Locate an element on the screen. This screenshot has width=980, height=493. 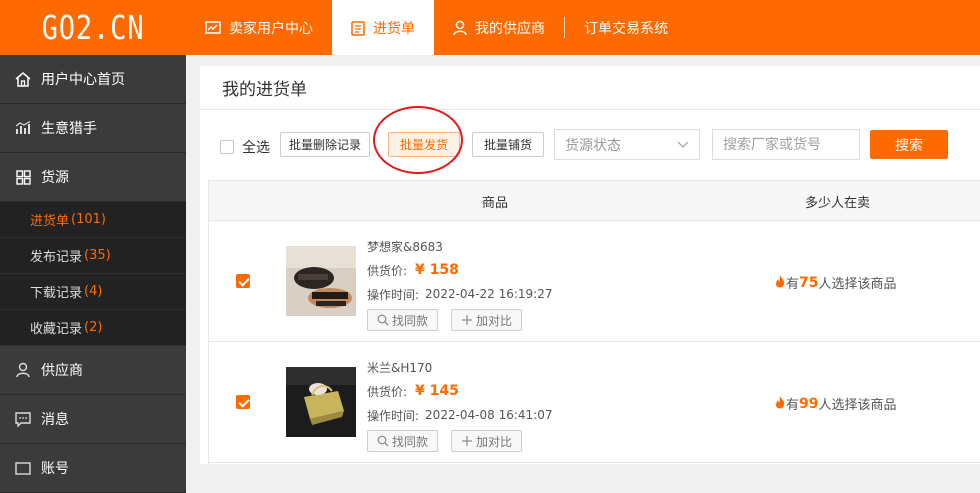
price-line: 供货价: ¥ 158 is located at coordinates (460, 270).